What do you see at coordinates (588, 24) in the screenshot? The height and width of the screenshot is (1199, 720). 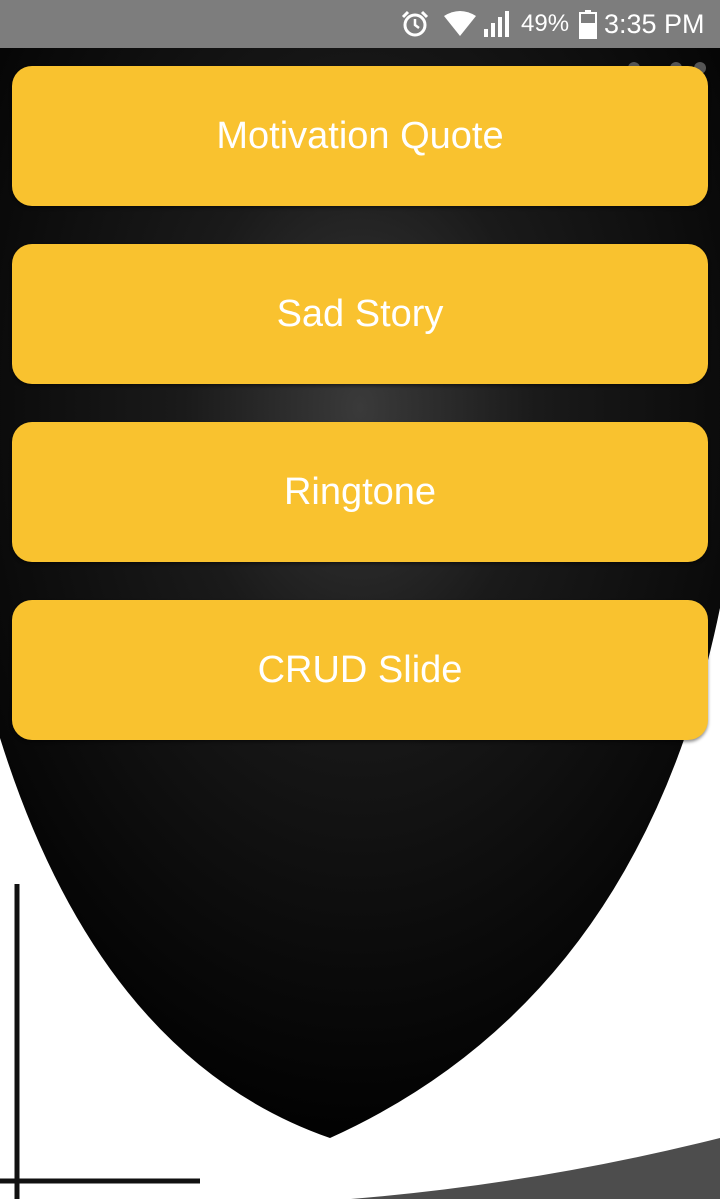 I see `battery-icon` at bounding box center [588, 24].